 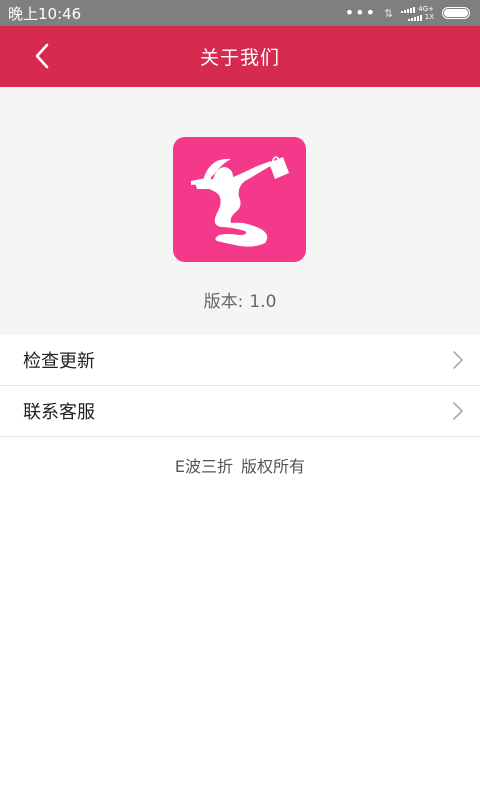 I want to click on chevron-left-icon, so click(x=42, y=56).